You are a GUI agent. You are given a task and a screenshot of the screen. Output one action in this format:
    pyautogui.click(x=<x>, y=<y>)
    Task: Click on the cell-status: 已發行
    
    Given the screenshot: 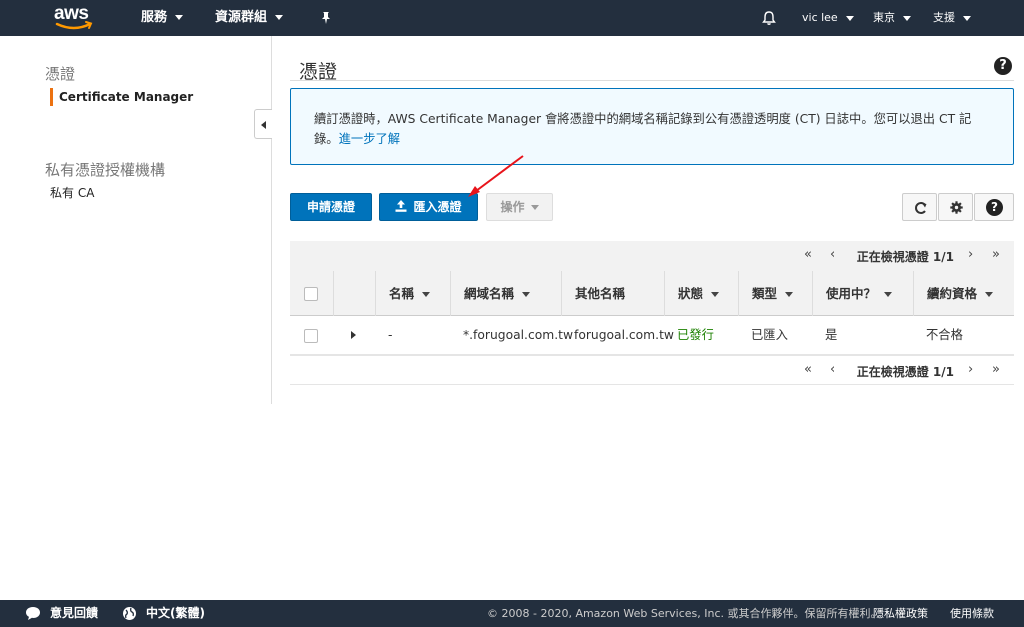 What is the action you would take?
    pyautogui.click(x=695, y=335)
    